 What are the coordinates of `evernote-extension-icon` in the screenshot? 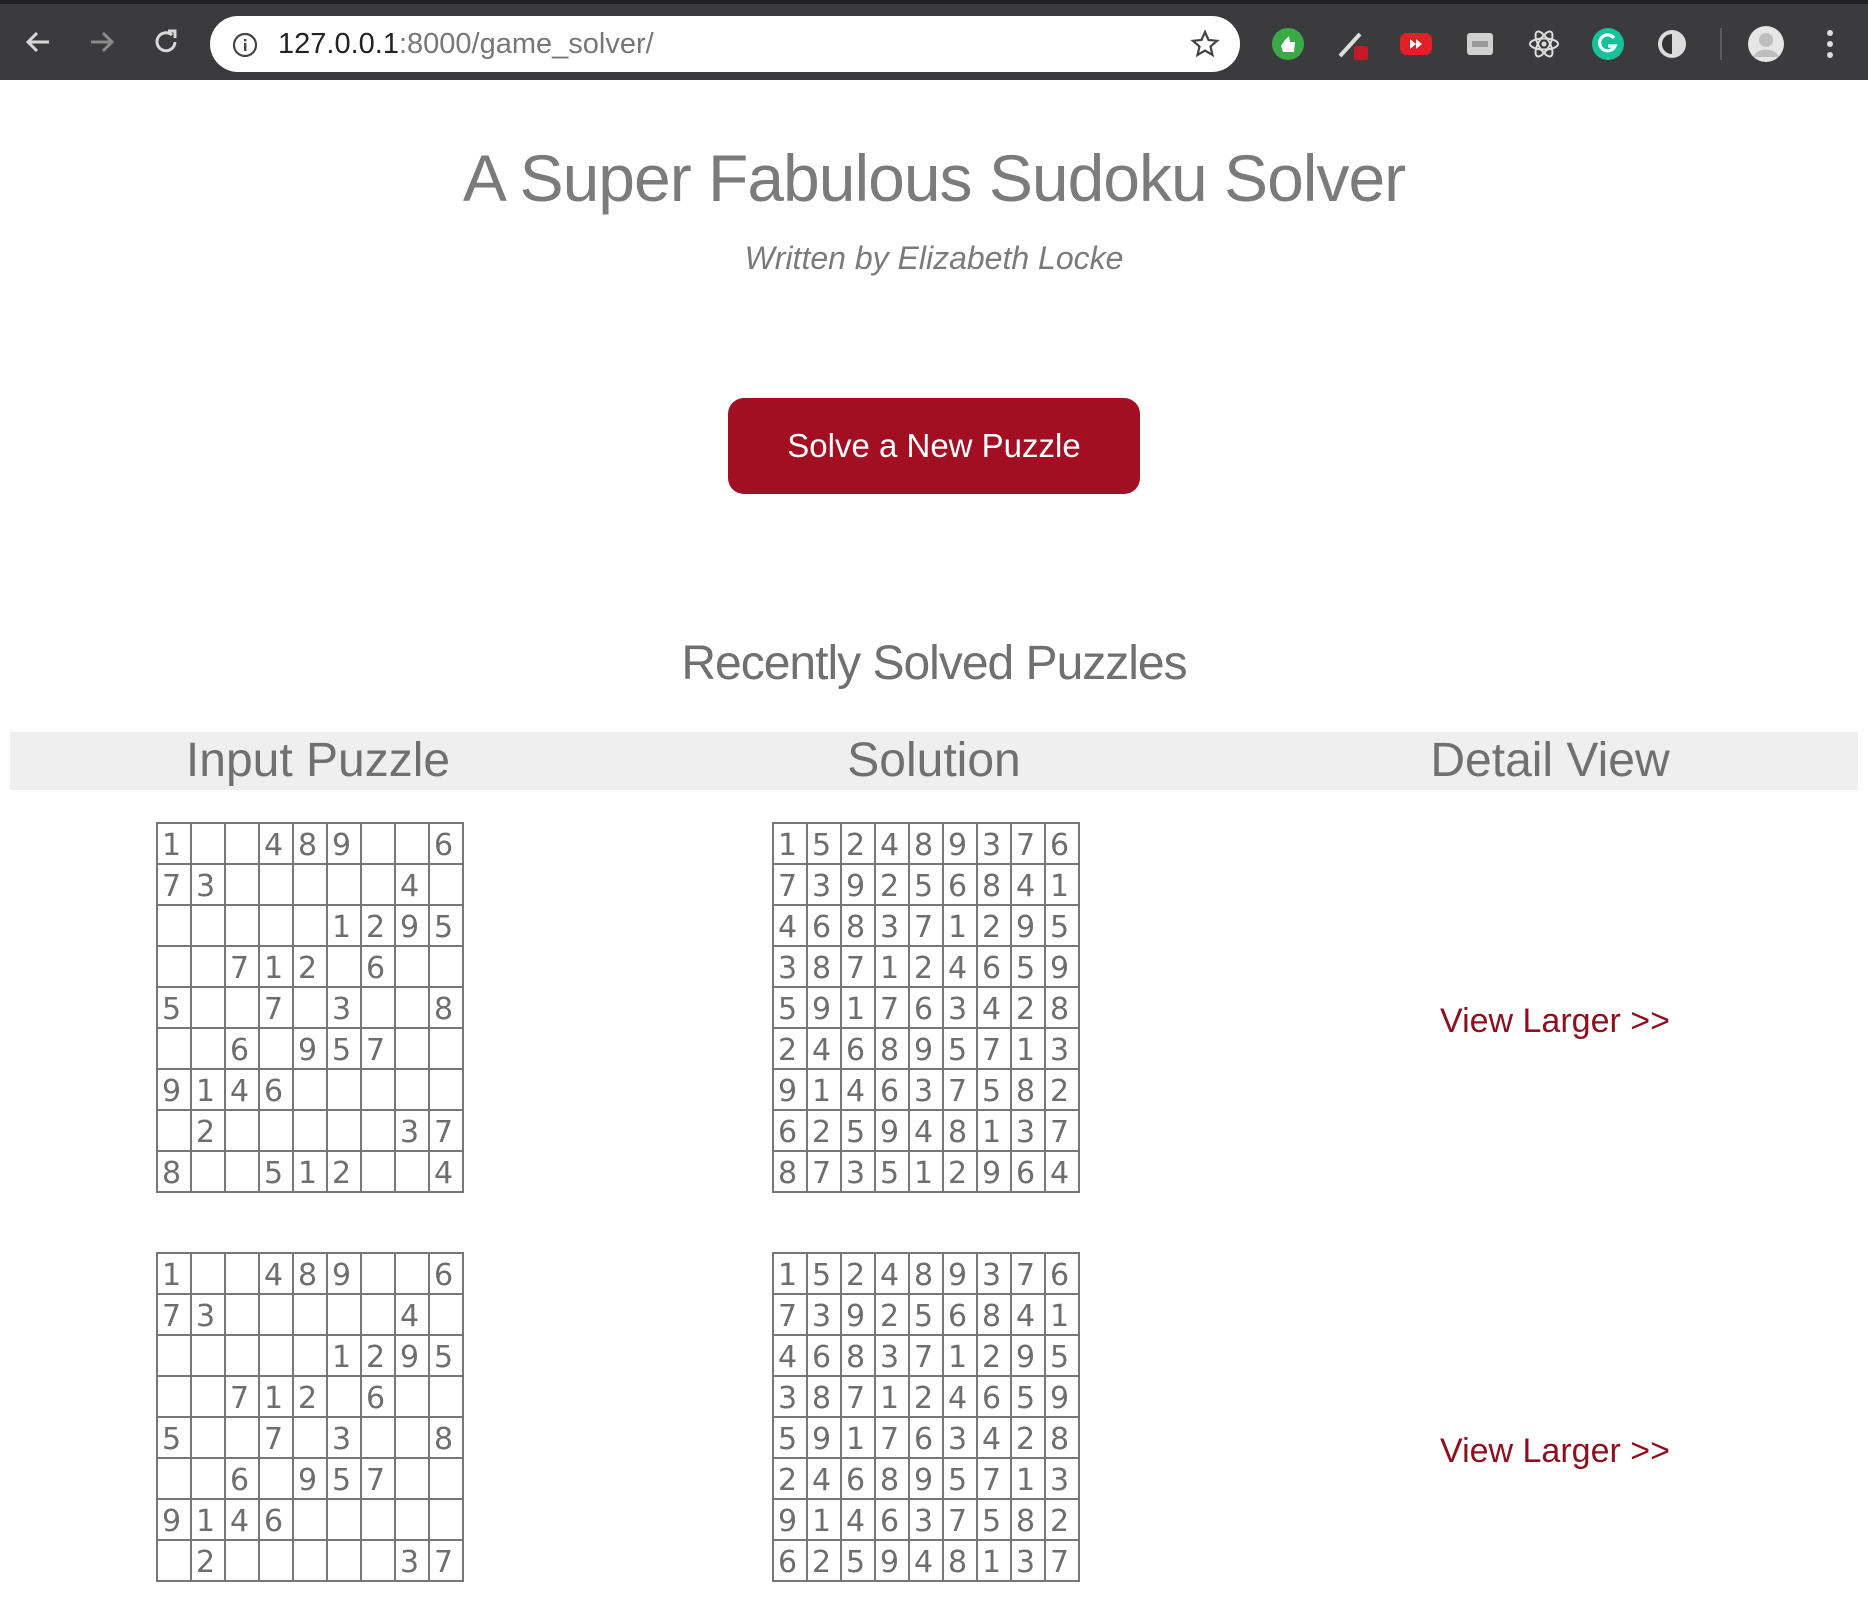 It's located at (1288, 44).